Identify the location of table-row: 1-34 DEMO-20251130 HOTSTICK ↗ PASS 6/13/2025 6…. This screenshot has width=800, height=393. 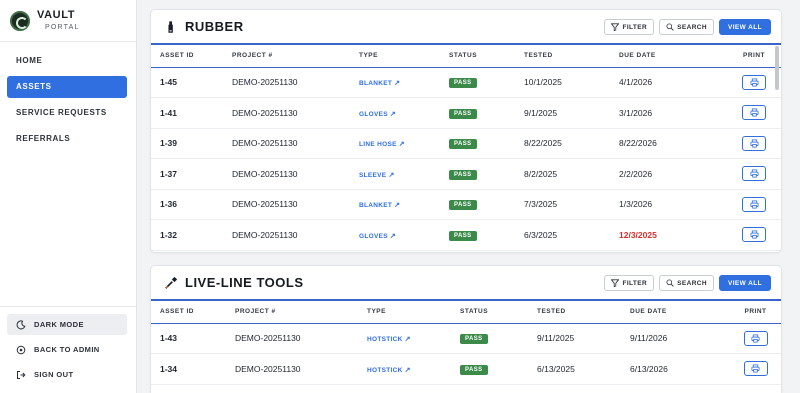
(466, 369).